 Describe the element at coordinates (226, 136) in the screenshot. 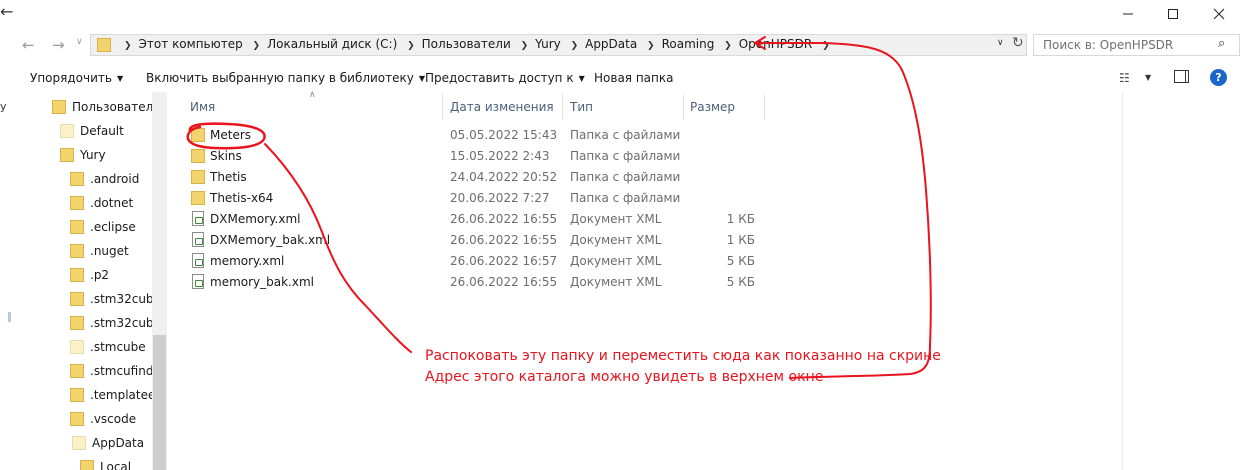

I see `circle-mark` at that location.